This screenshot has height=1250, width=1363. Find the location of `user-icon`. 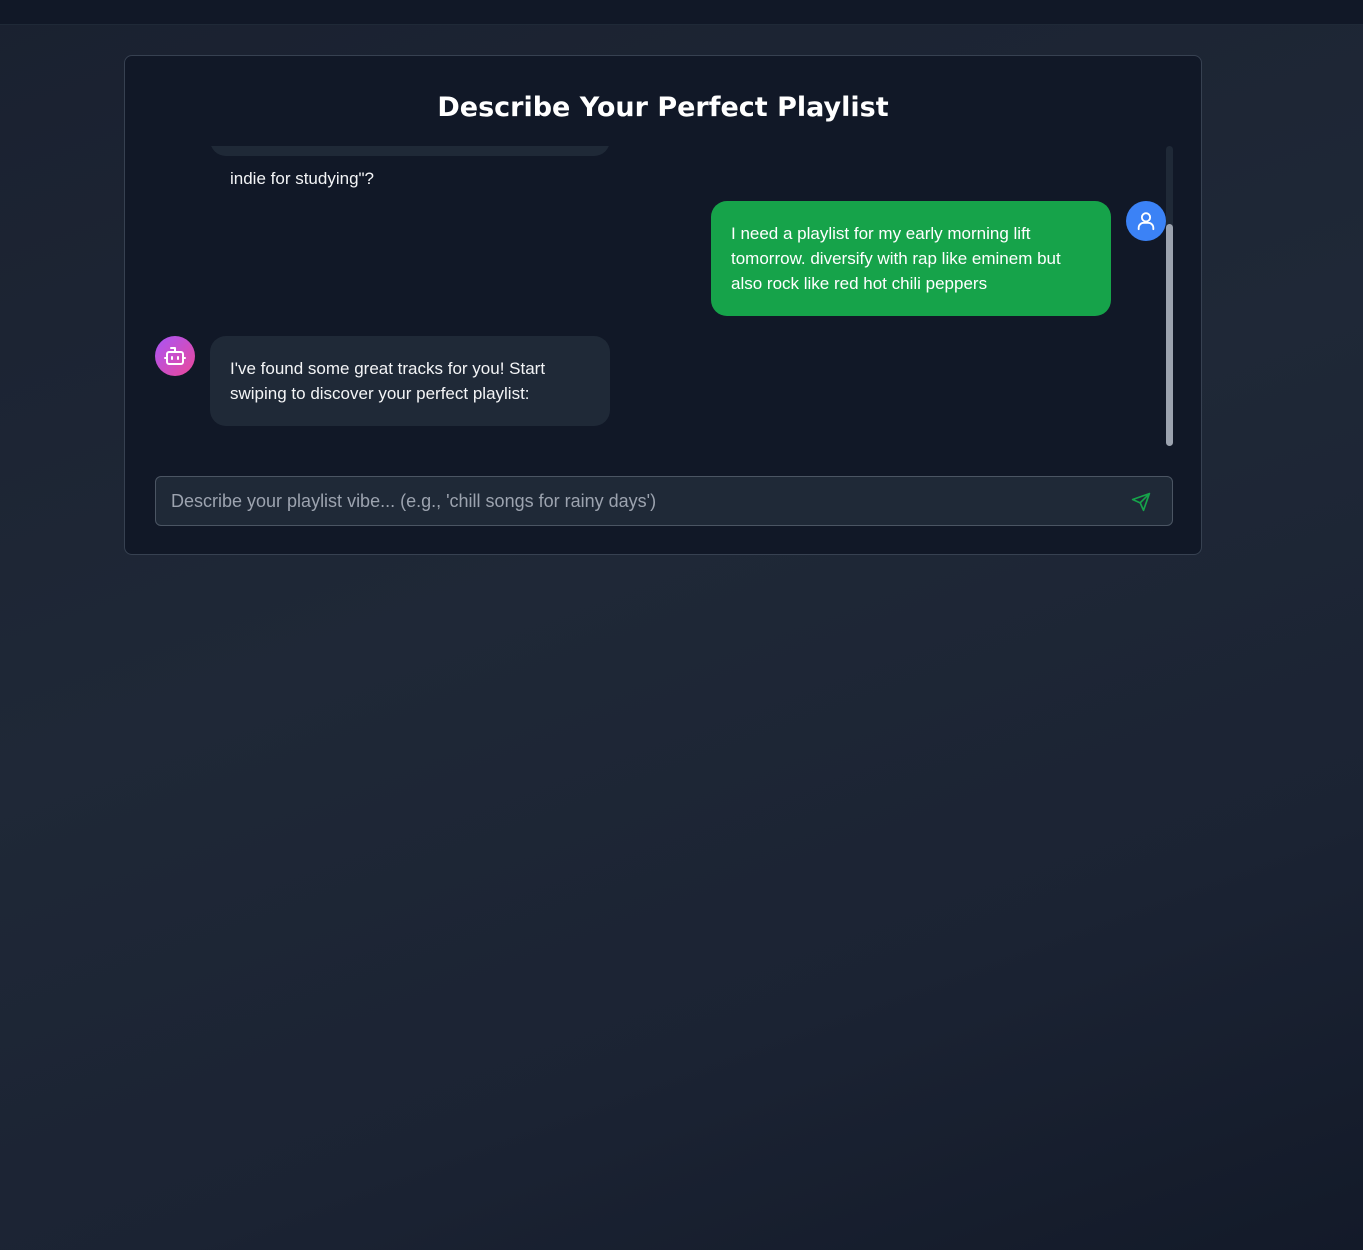

user-icon is located at coordinates (1146, 221).